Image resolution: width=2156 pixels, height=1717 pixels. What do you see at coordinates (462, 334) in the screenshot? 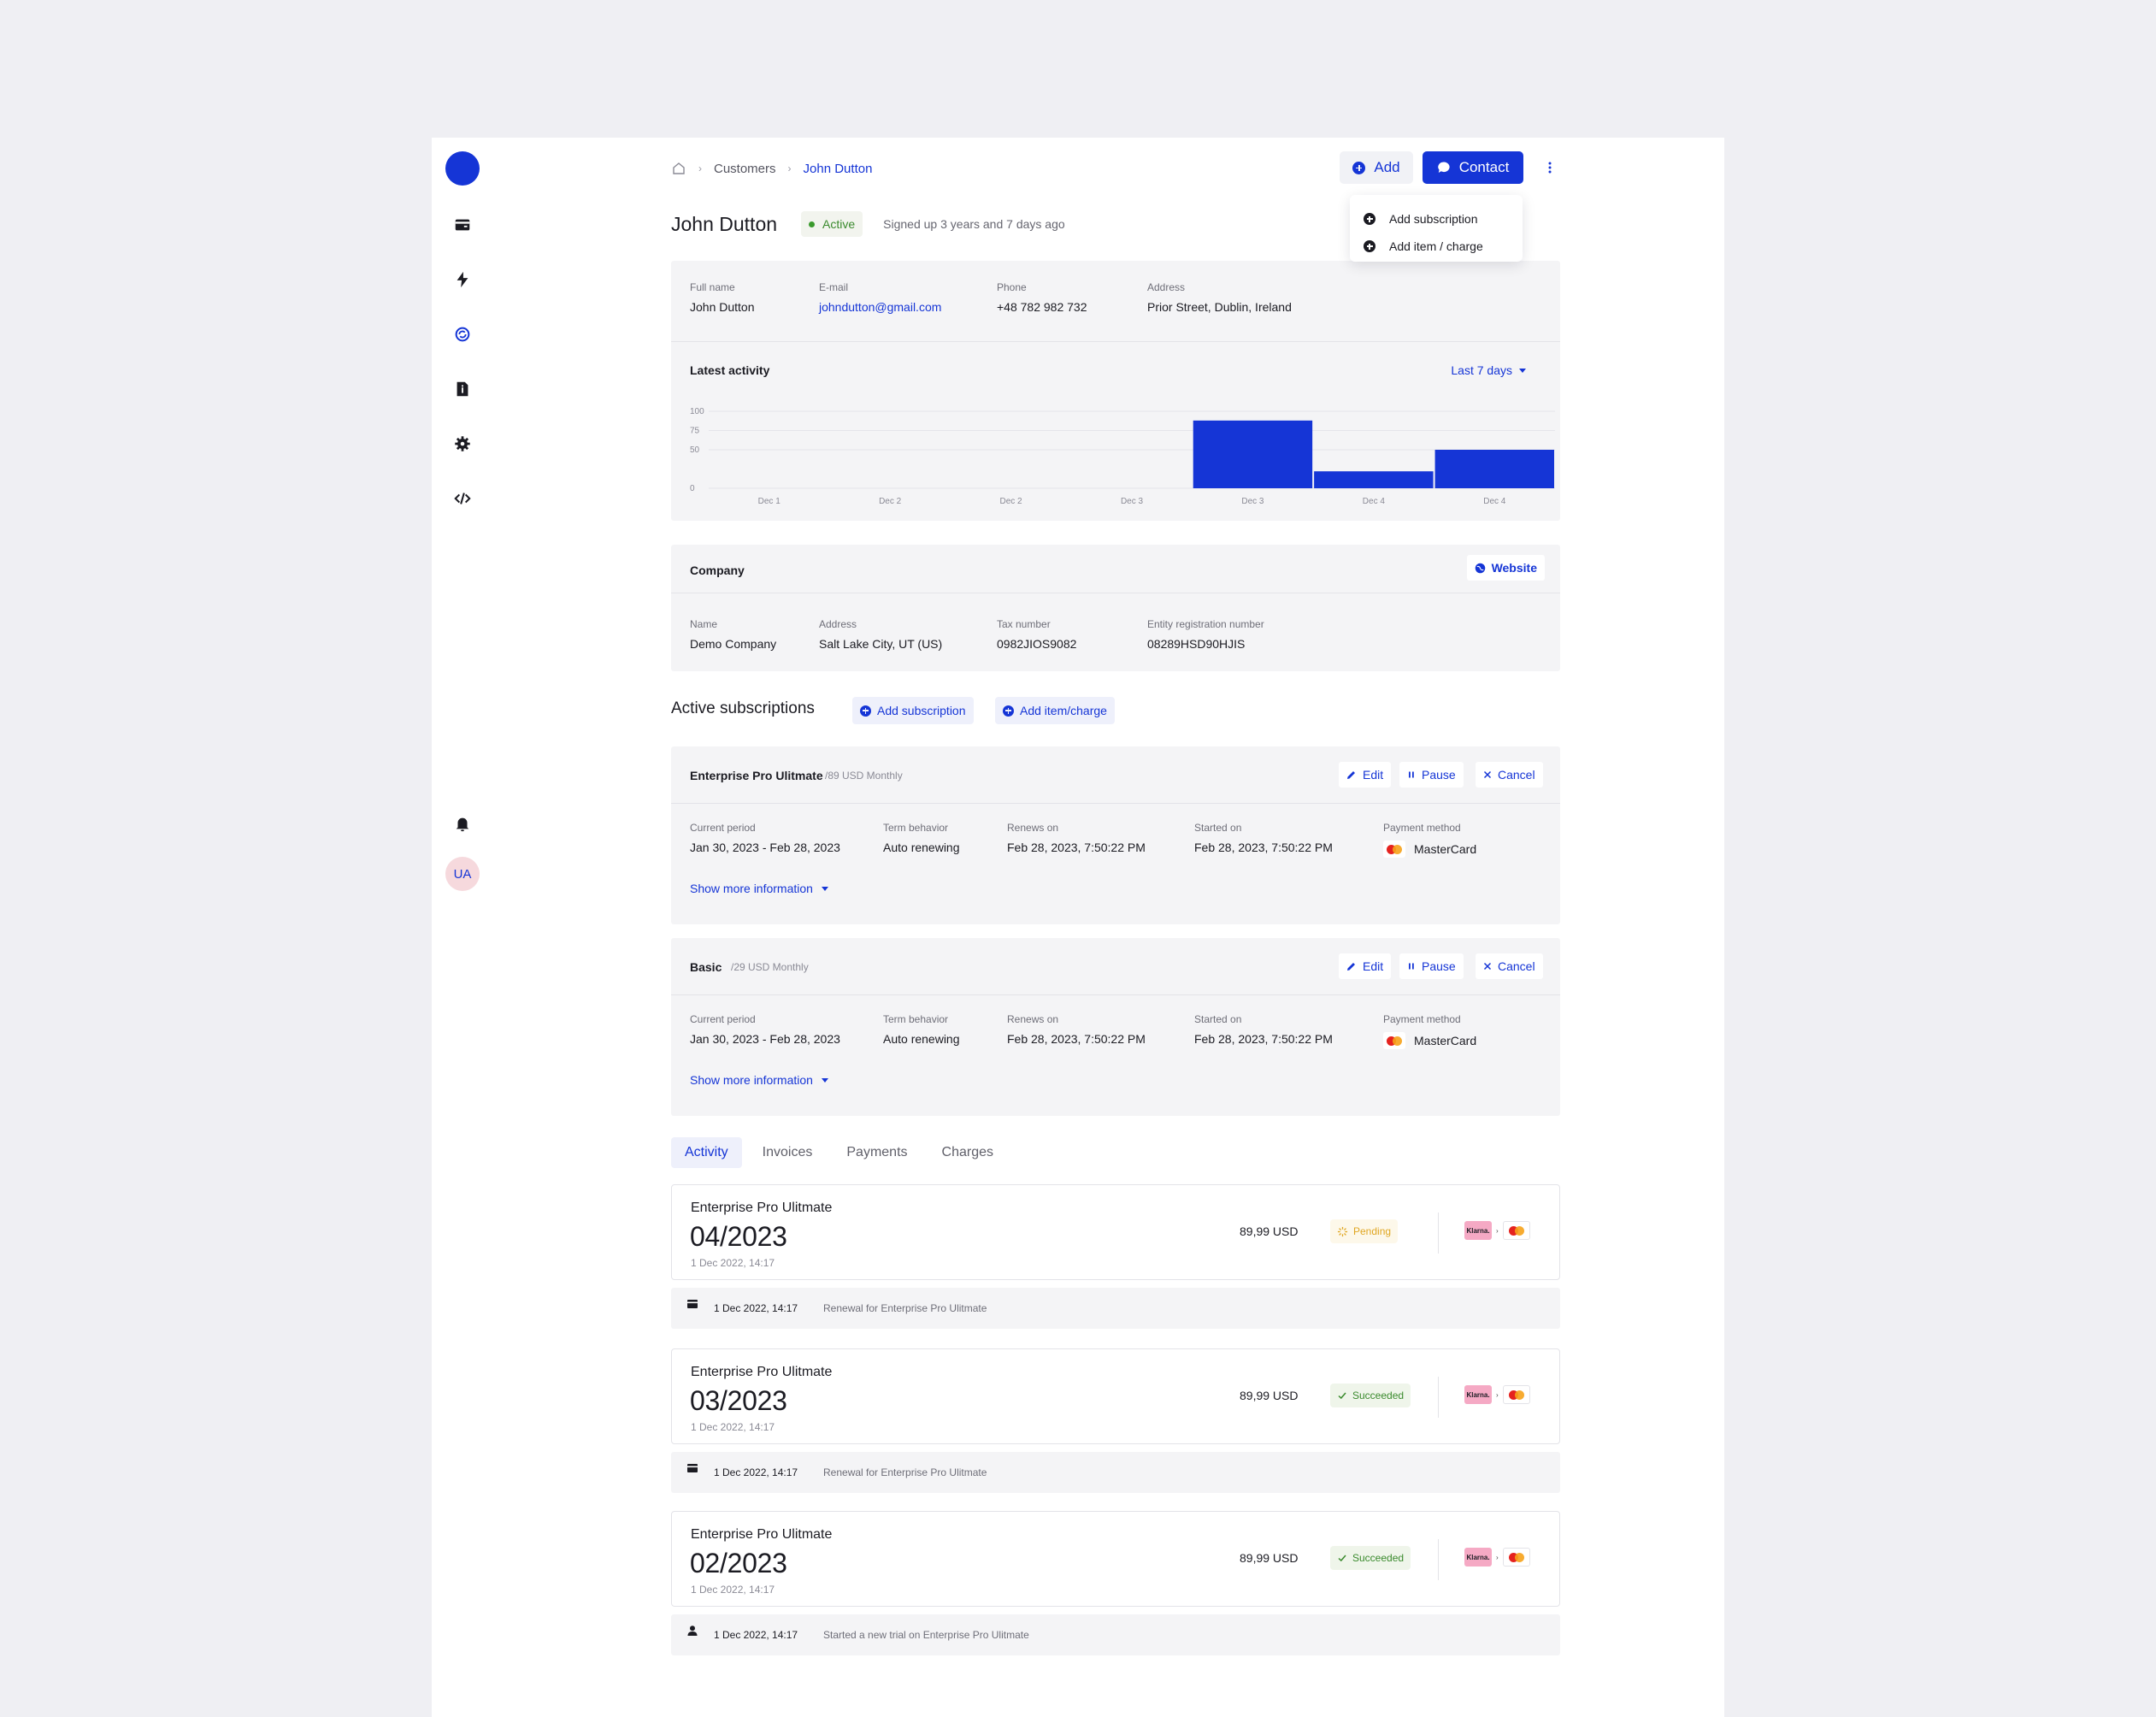
I see `subscriptions-icon` at bounding box center [462, 334].